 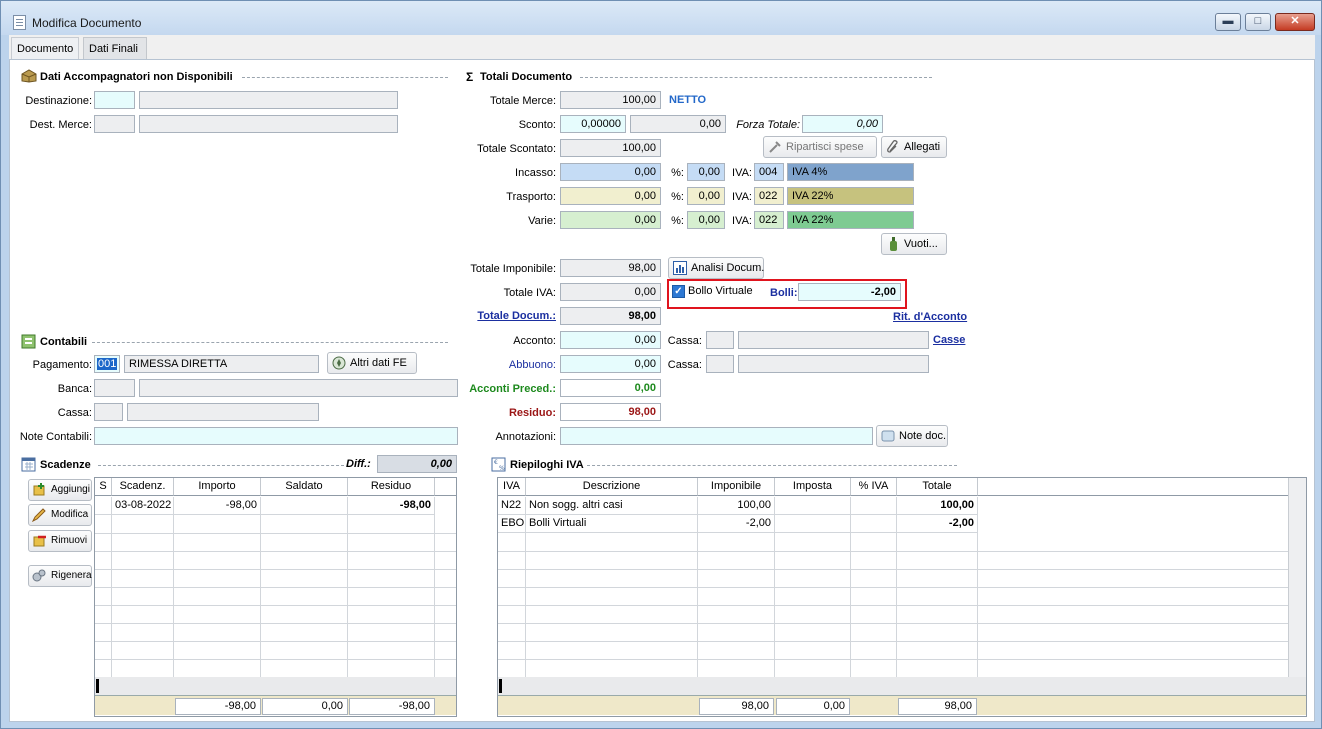 What do you see at coordinates (143, 487) in the screenshot?
I see `col-header: Scadenz.` at bounding box center [143, 487].